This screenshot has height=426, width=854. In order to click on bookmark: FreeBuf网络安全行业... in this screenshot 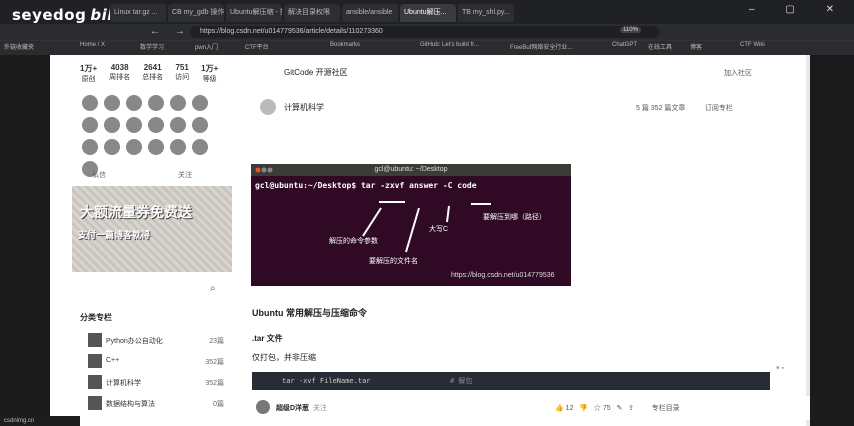, I will do `click(541, 46)`.